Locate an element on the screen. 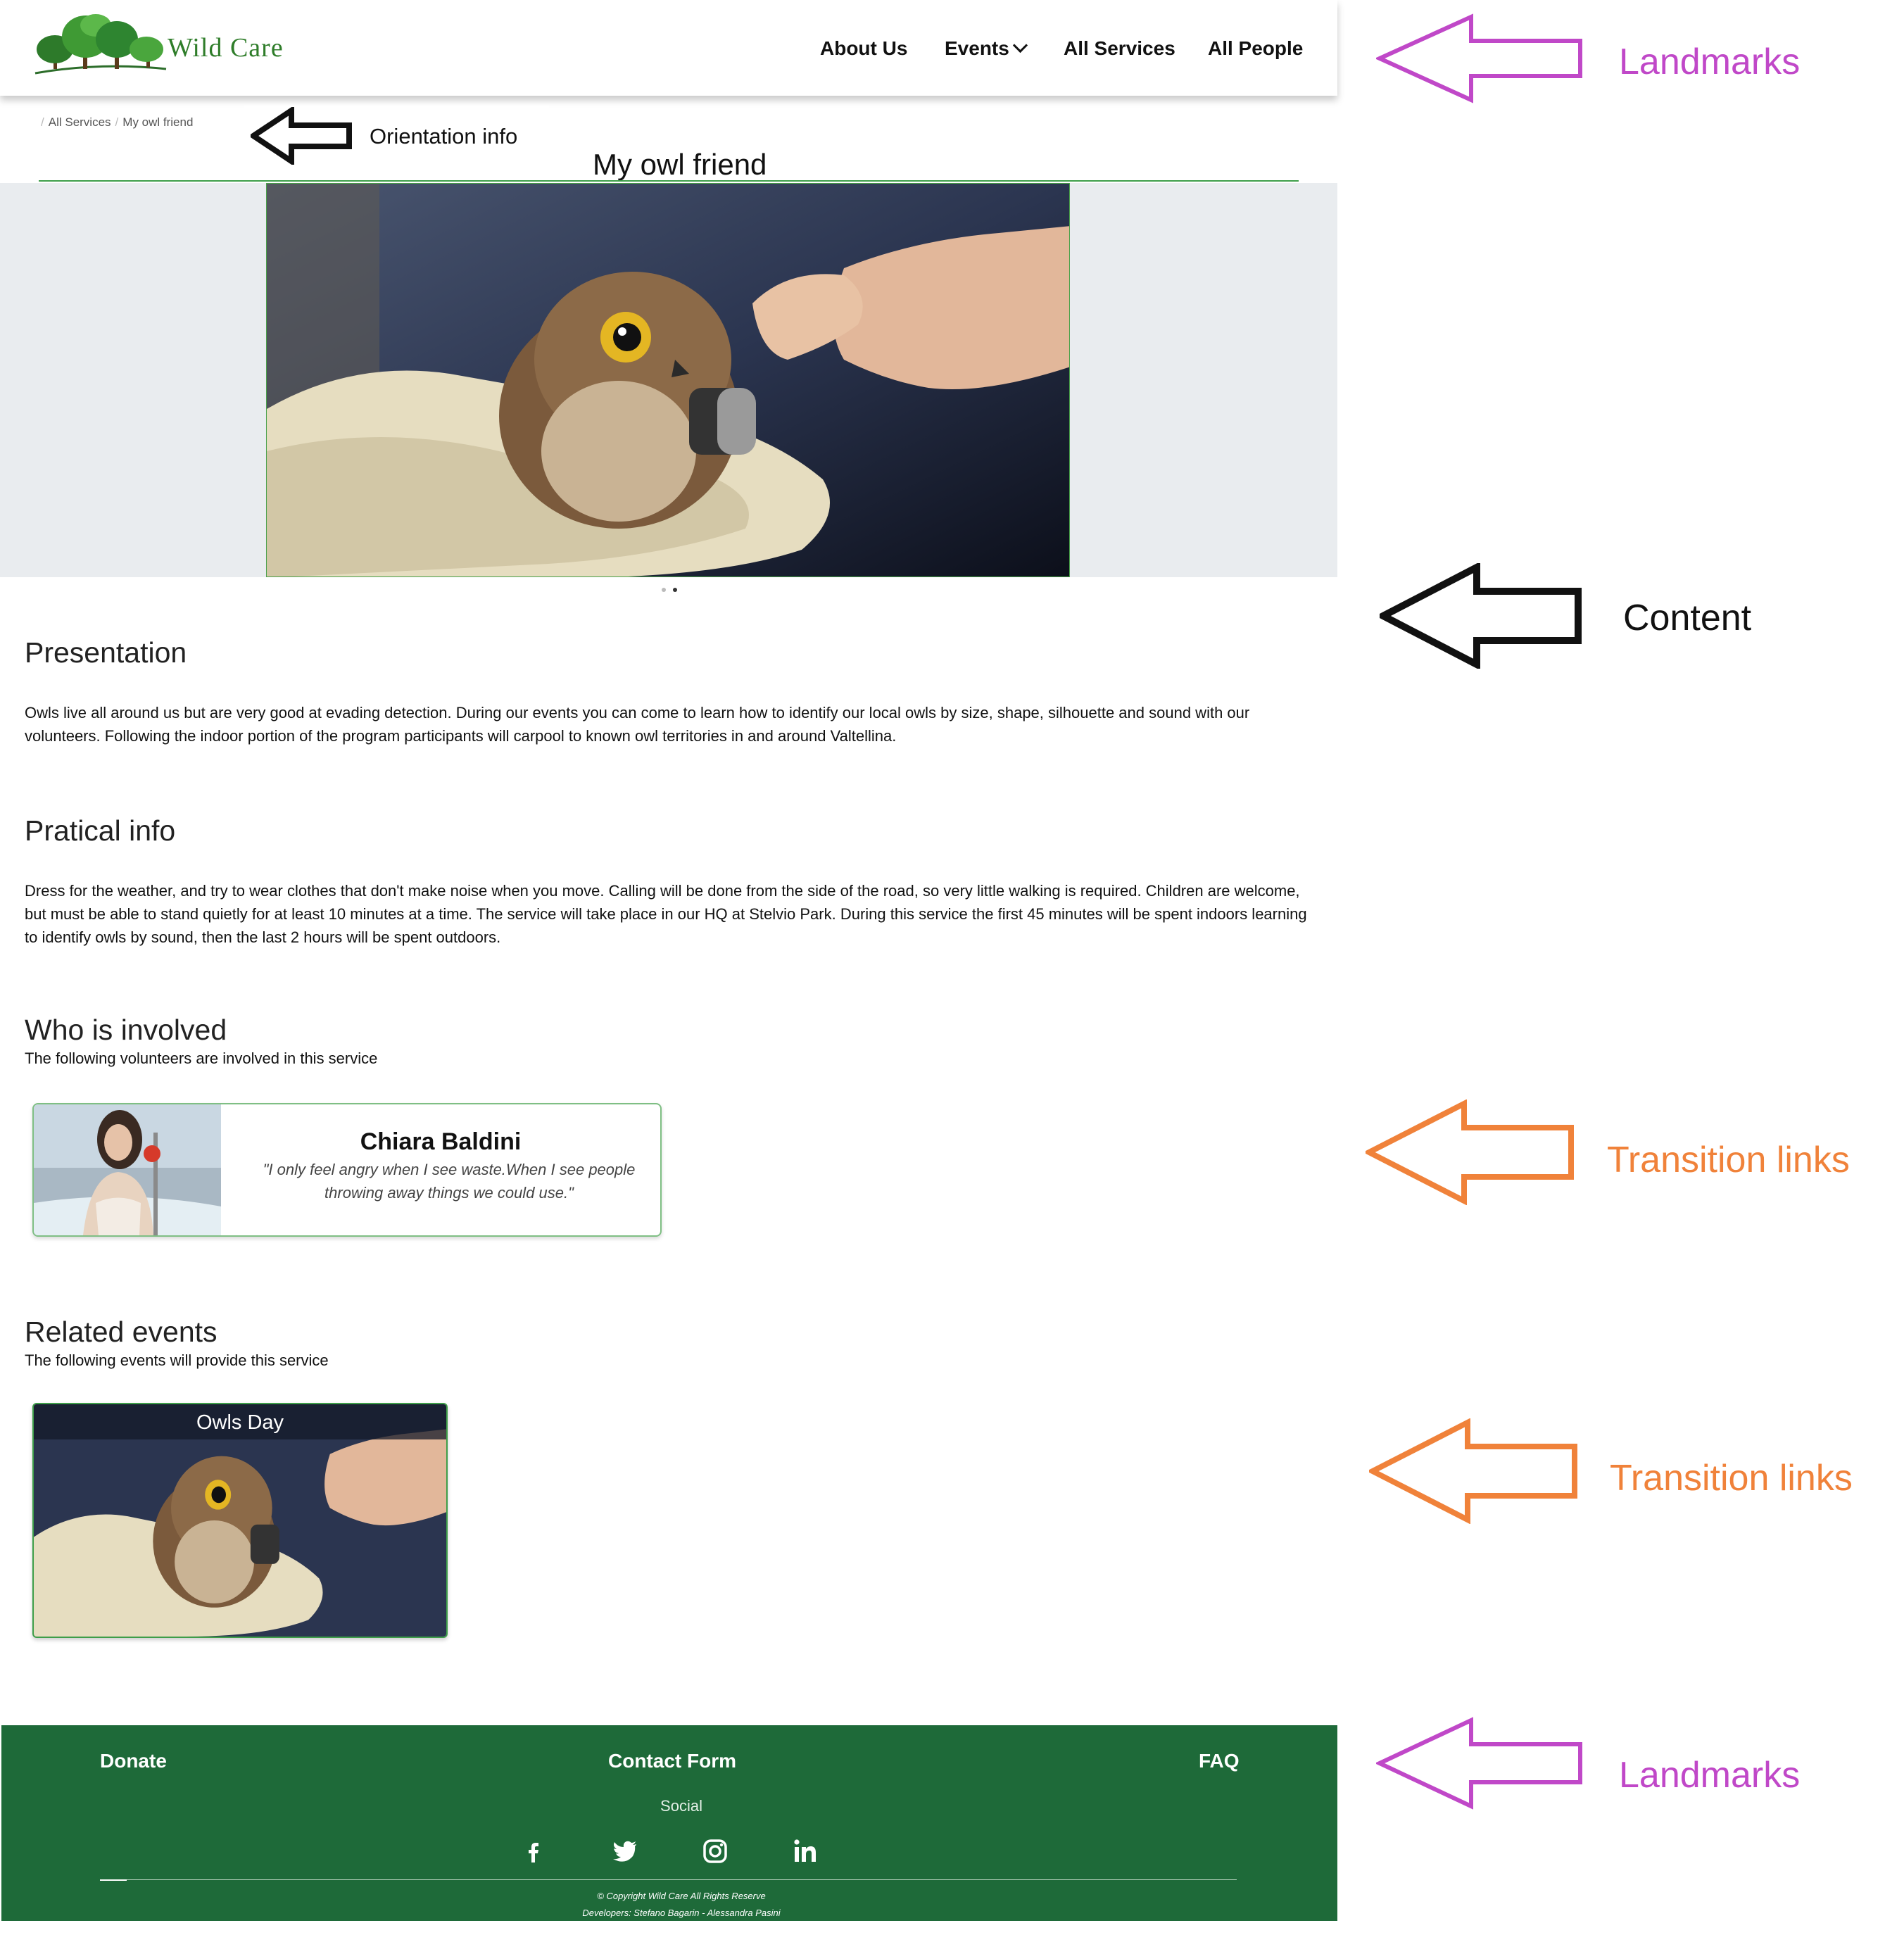 The width and height of the screenshot is (1904, 1935). linkedin-icon is located at coordinates (805, 1851).